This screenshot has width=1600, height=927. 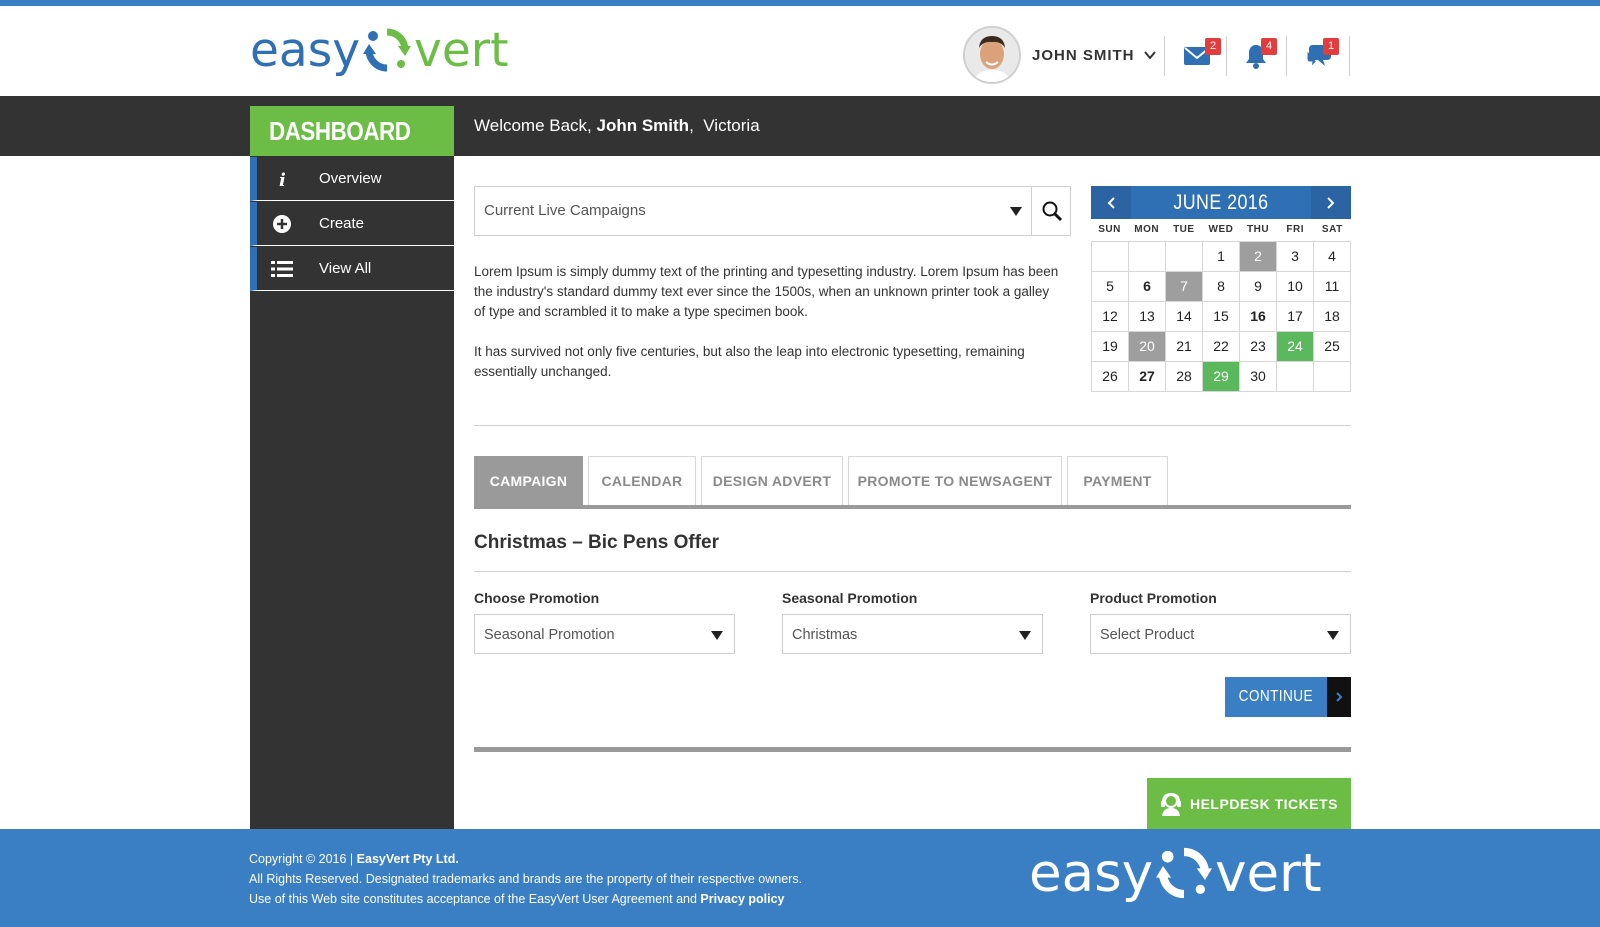 I want to click on sidebar-item-label: Create, so click(x=342, y=223).